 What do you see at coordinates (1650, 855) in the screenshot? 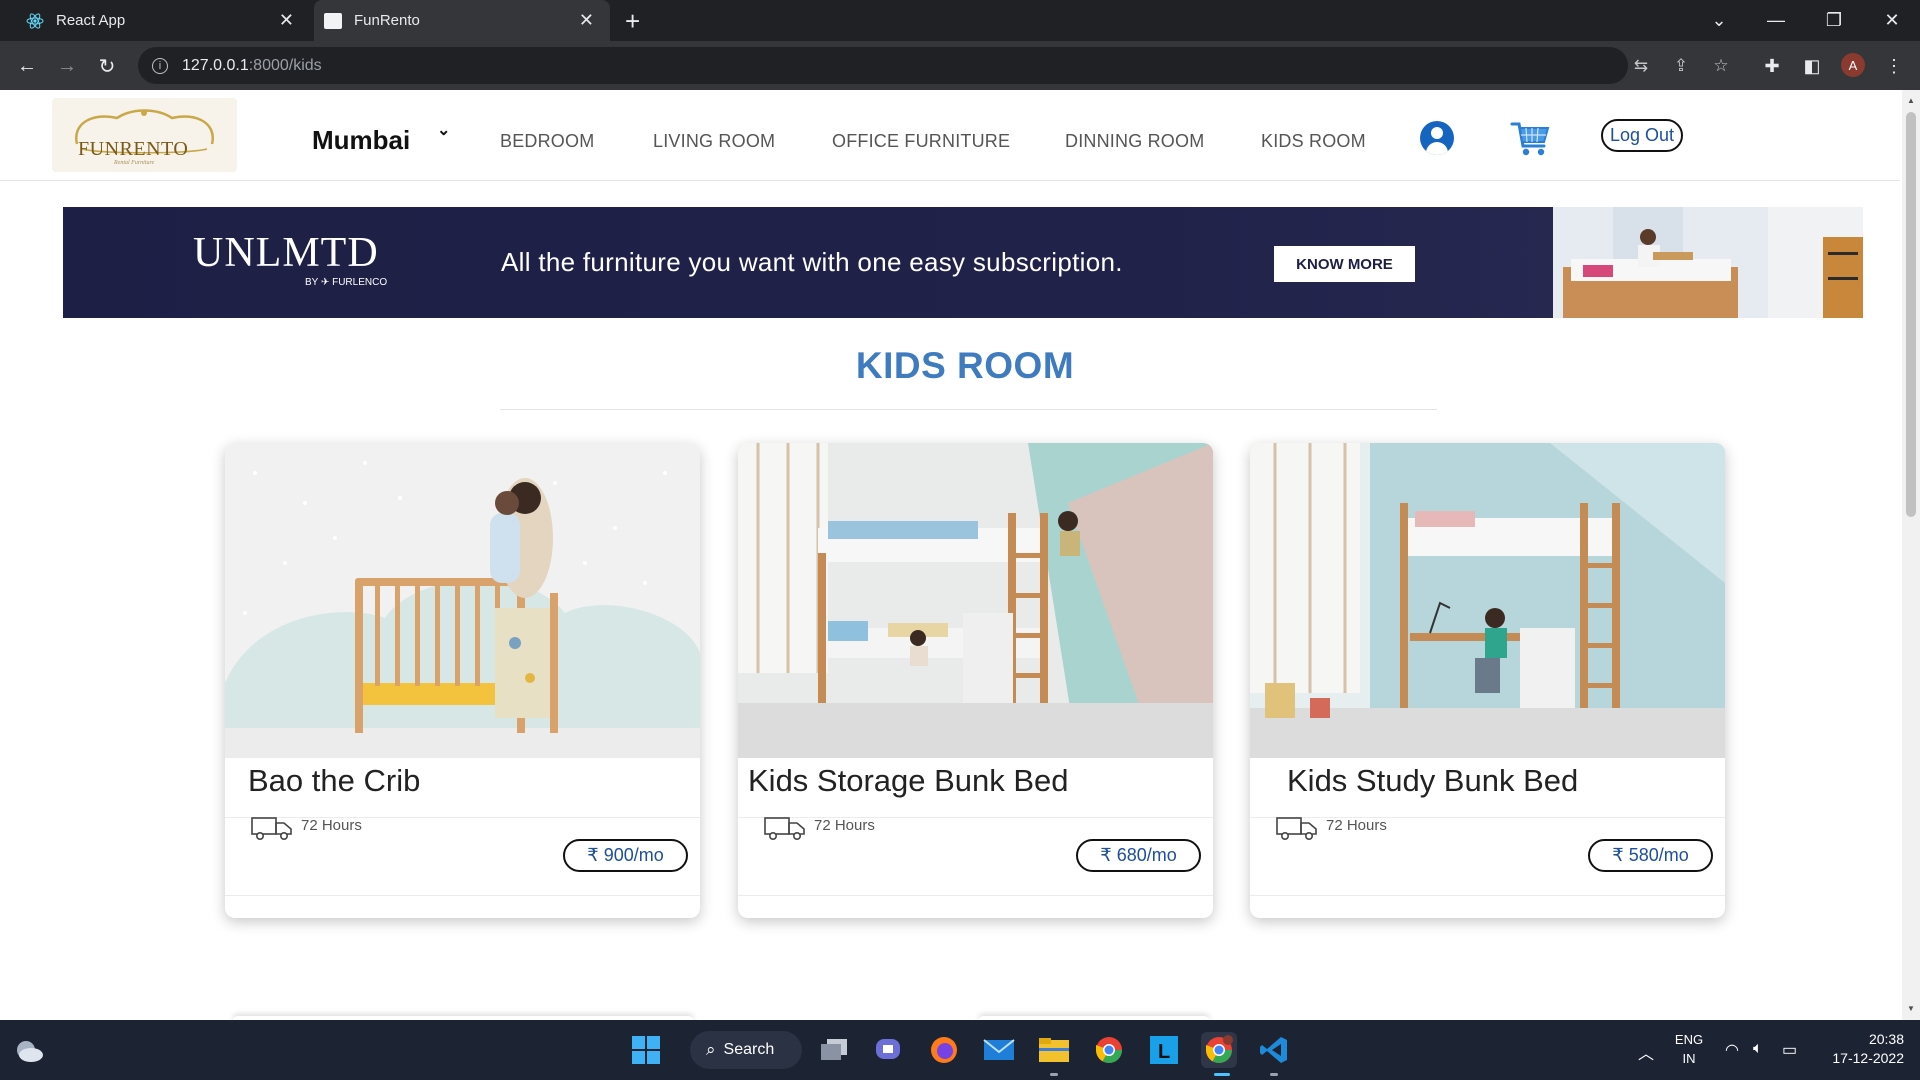
I see `price-button: ₹ 580/mo` at bounding box center [1650, 855].